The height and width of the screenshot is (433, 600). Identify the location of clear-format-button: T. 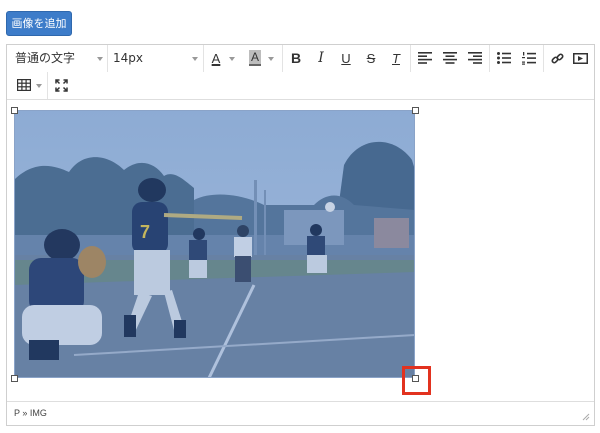
(396, 58).